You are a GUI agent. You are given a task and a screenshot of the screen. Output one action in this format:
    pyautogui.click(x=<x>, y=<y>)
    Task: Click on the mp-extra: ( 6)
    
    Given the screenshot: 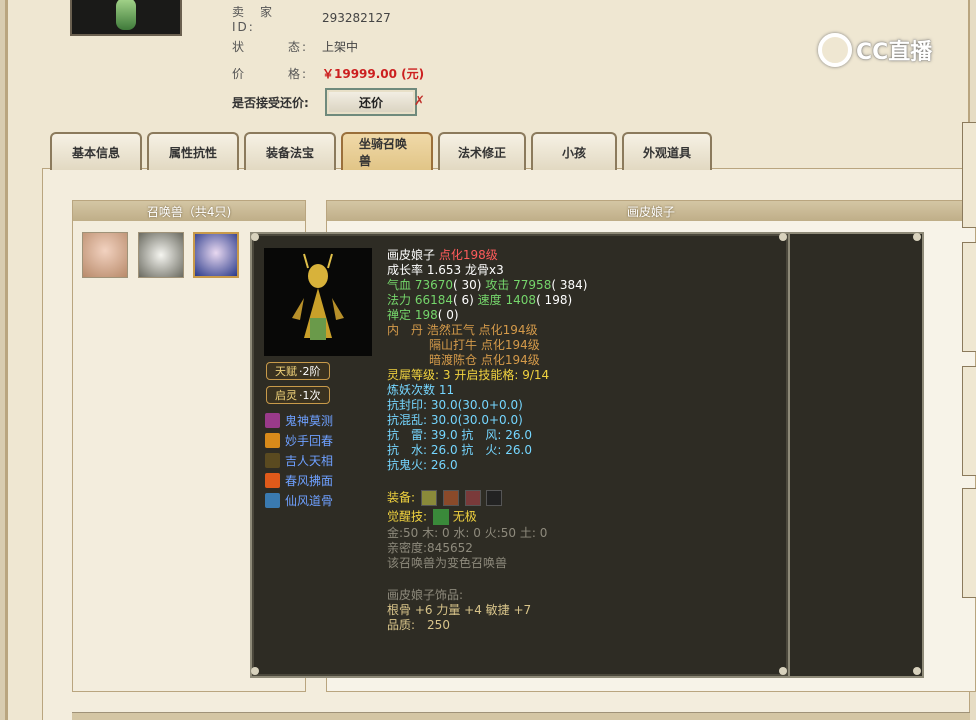 What is the action you would take?
    pyautogui.click(x=463, y=300)
    